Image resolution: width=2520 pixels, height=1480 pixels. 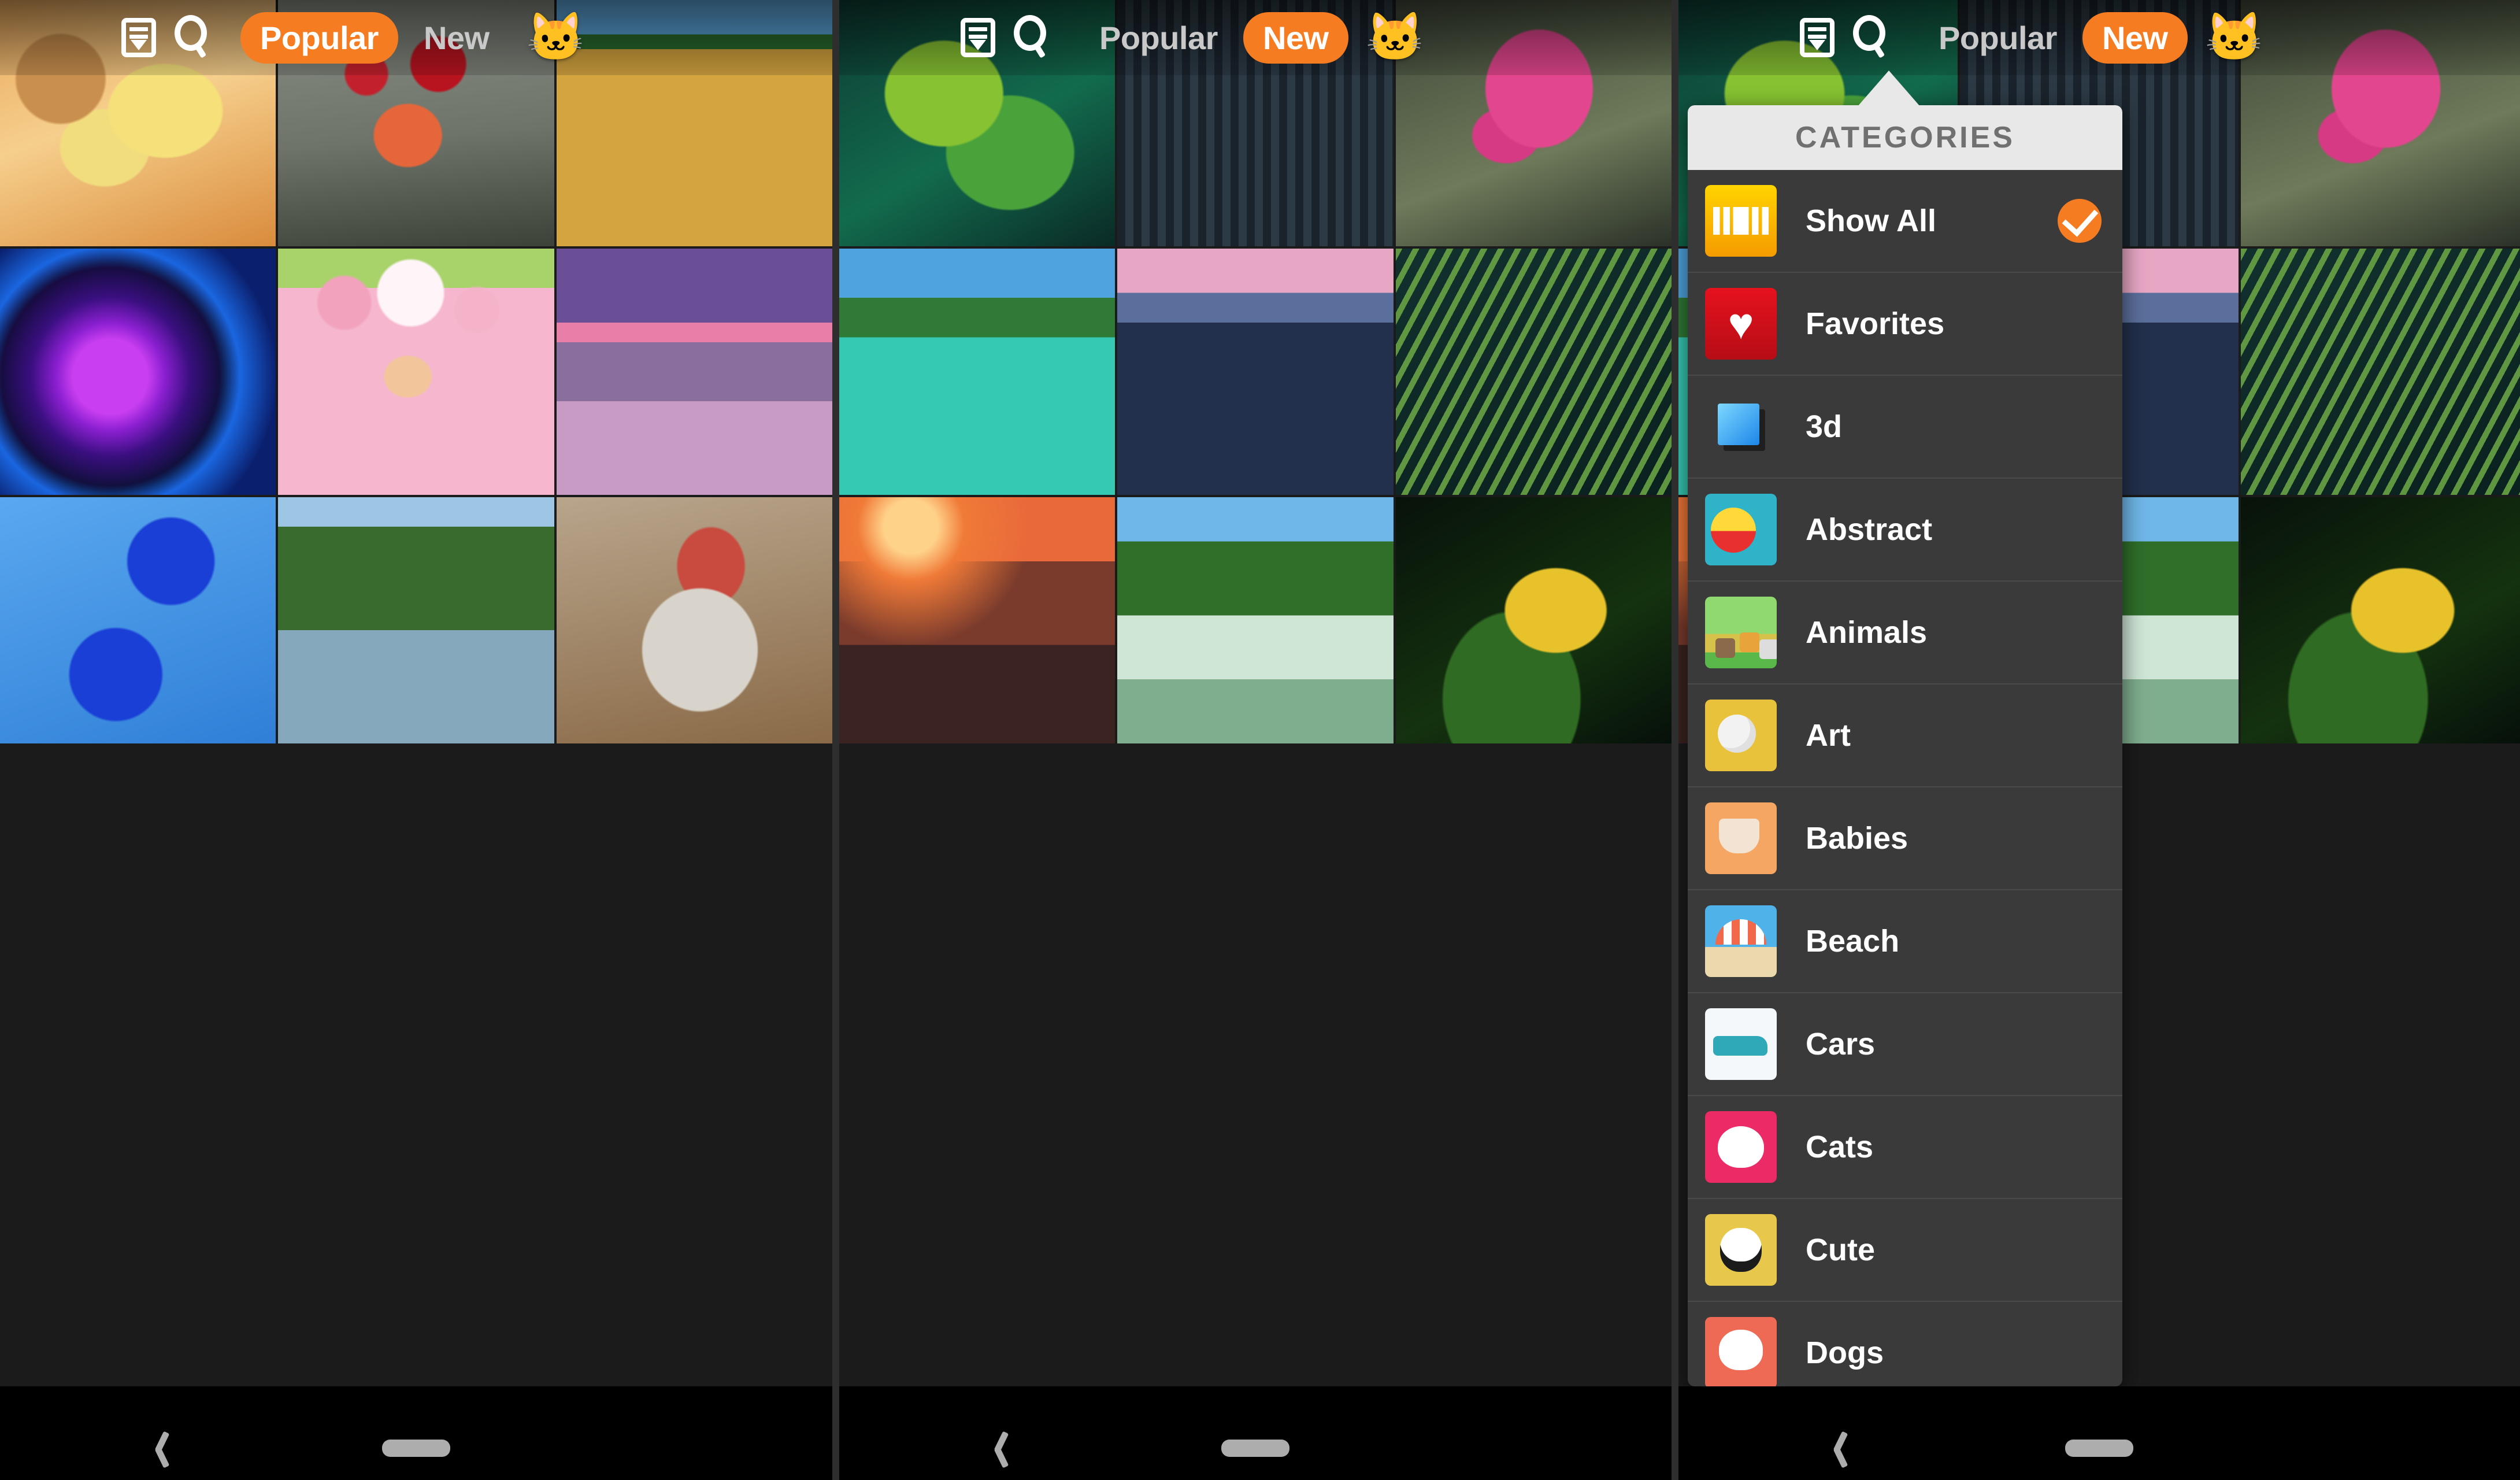 I want to click on abstract-icon, so click(x=1741, y=529).